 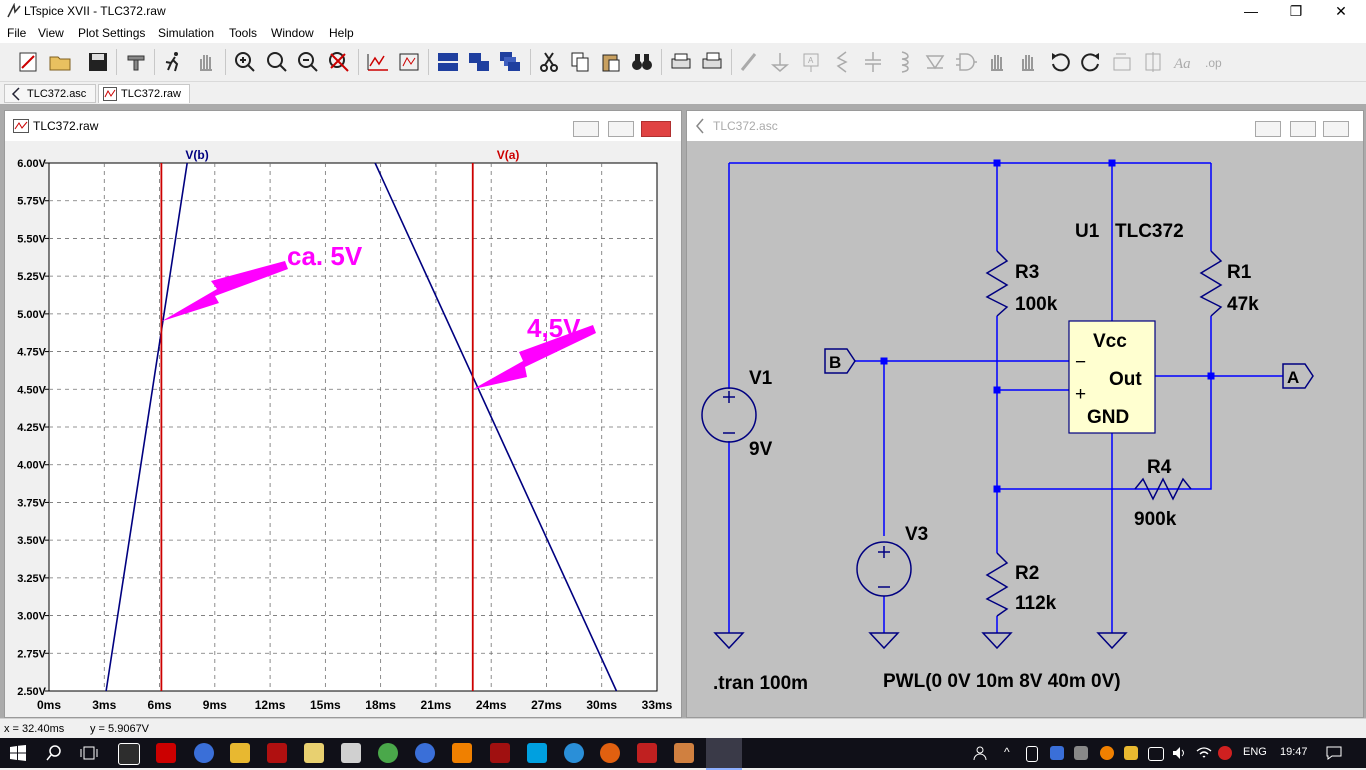 I want to click on tile-horizontal-icon, so click(x=448, y=62).